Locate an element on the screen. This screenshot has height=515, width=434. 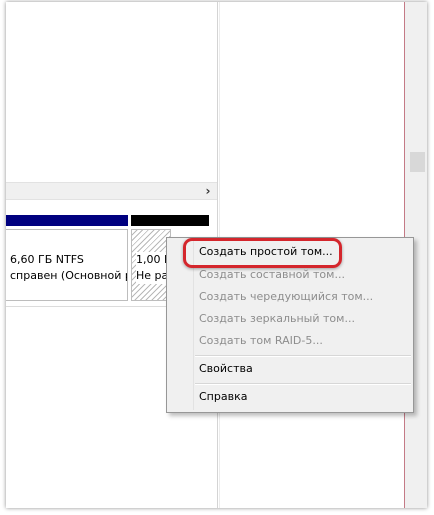
partition-size-label: 6,60 ГБ NTFS is located at coordinates (47, 259).